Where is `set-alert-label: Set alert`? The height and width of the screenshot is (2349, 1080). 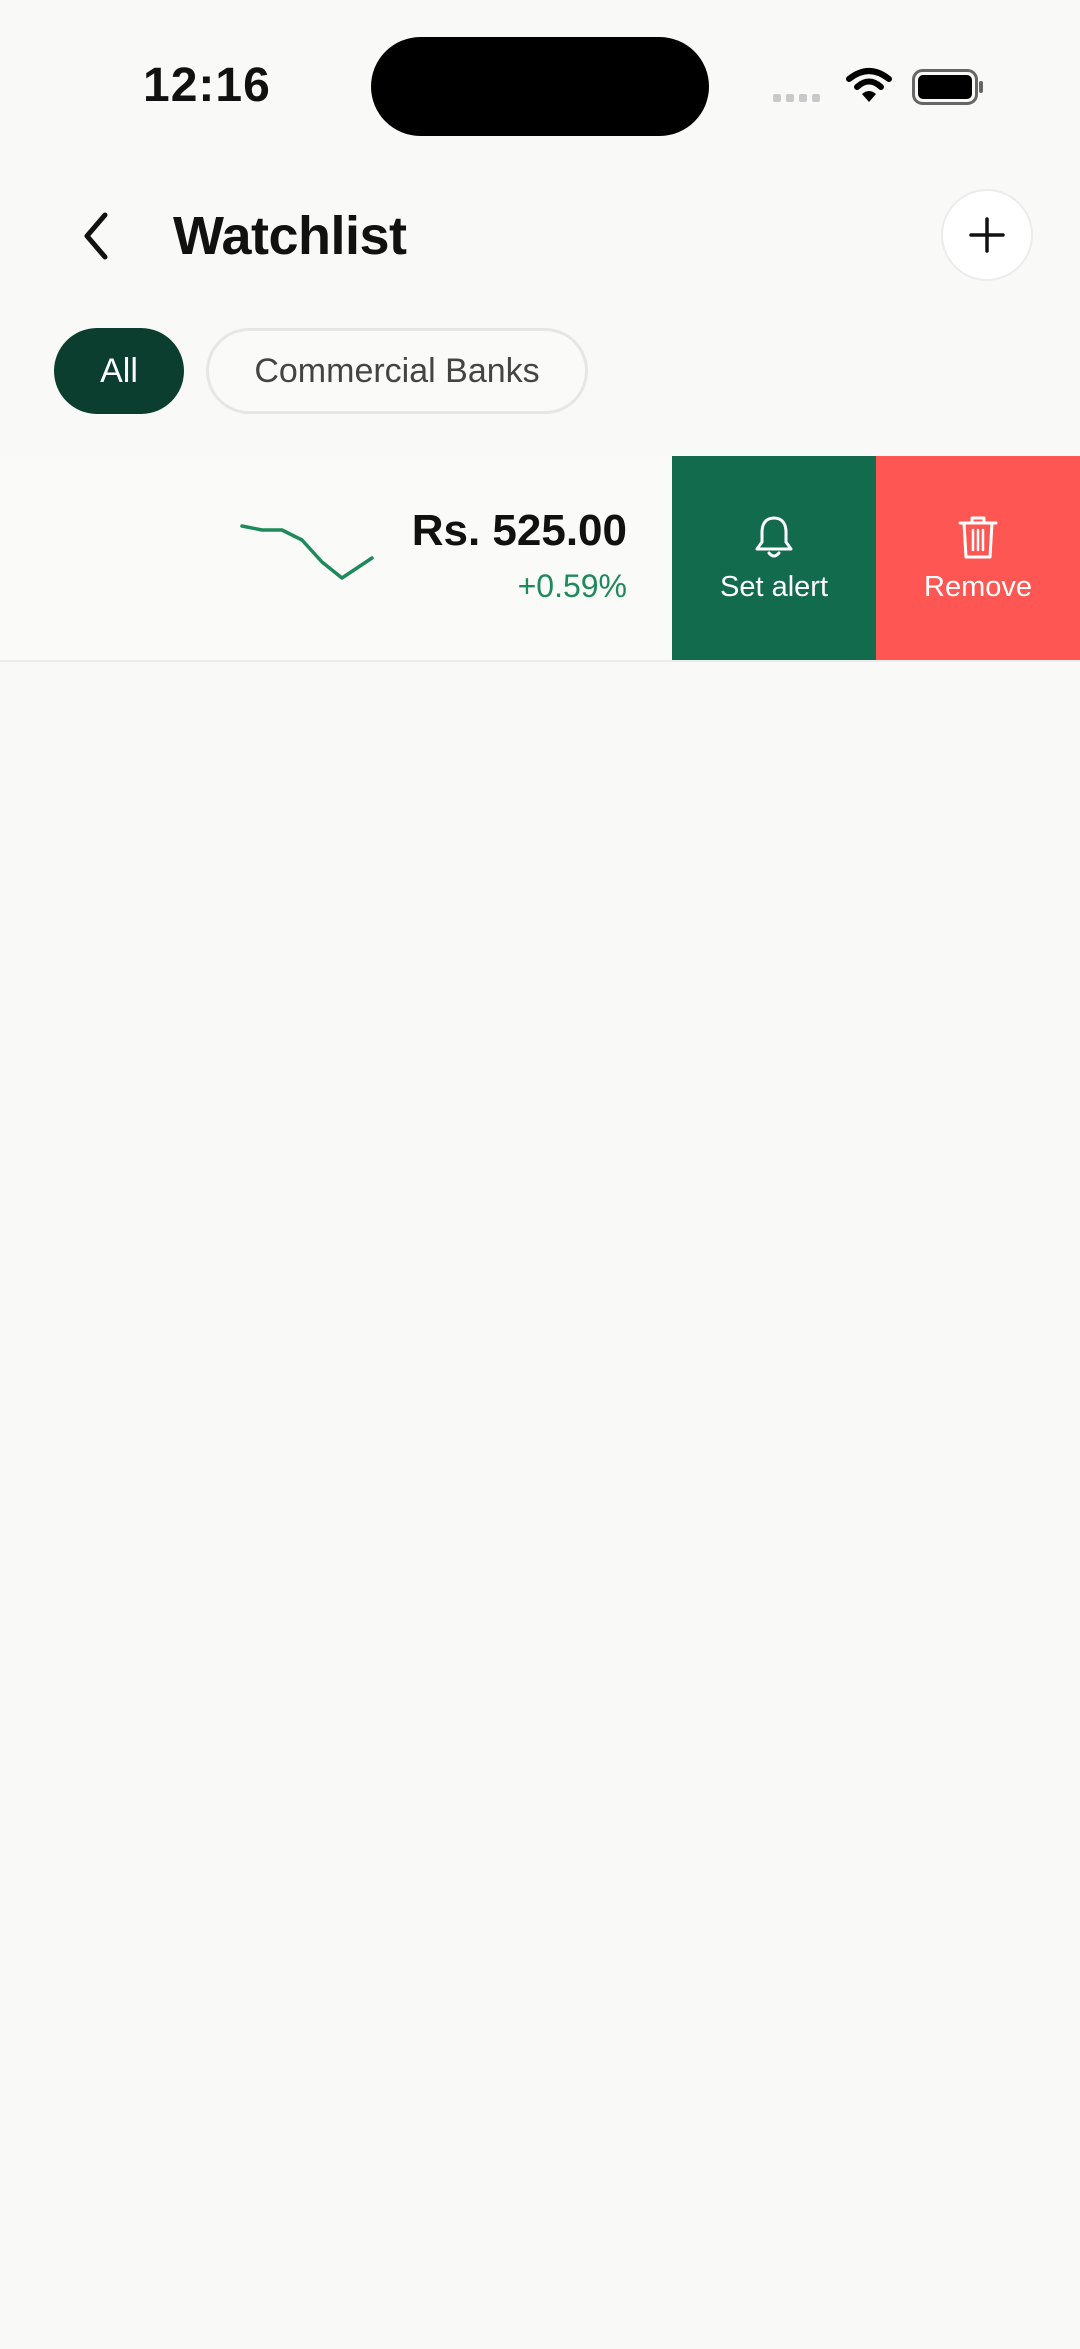
set-alert-label: Set alert is located at coordinates (774, 586).